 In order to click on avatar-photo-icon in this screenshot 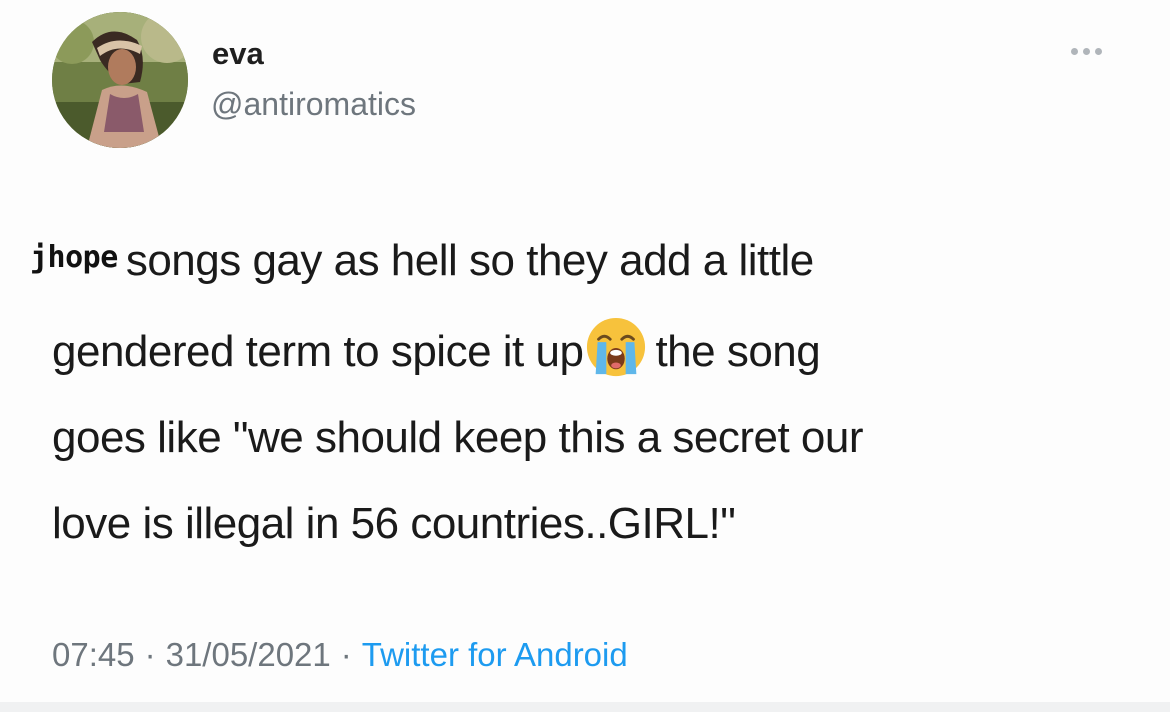, I will do `click(120, 80)`.